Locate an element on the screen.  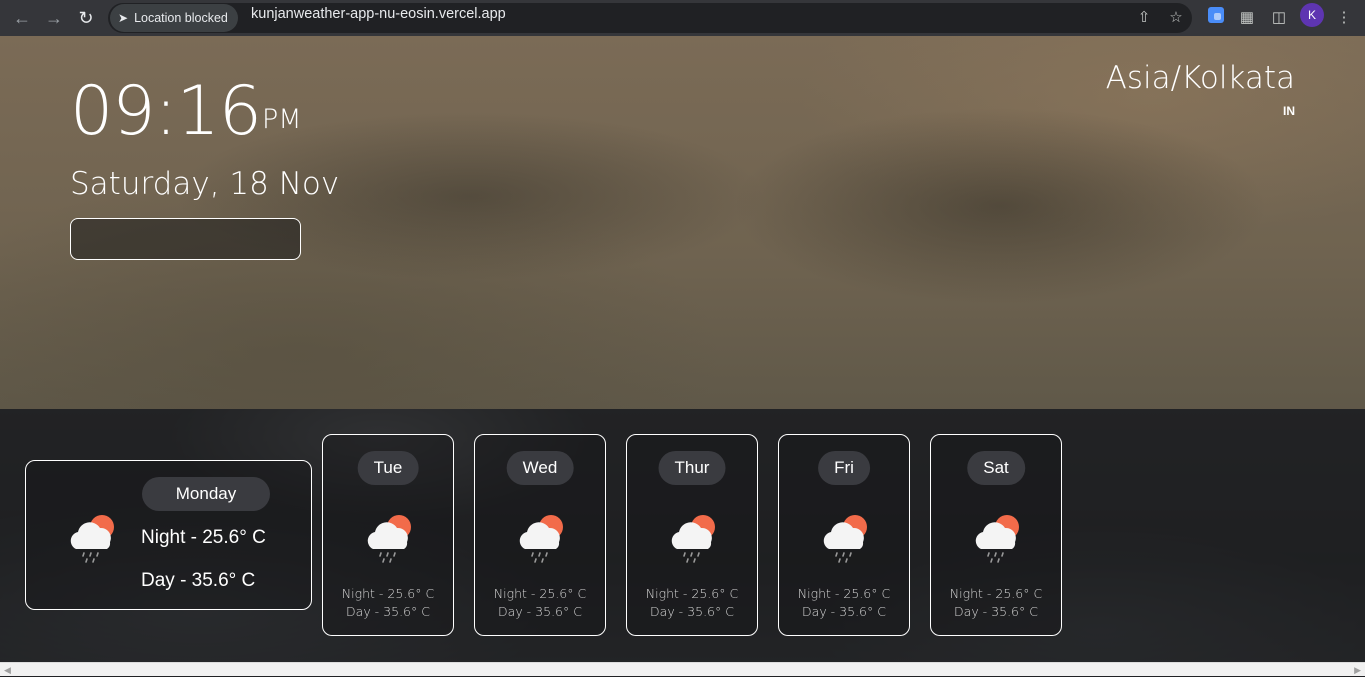
reload-icon: ↻ is located at coordinates (86, 18).